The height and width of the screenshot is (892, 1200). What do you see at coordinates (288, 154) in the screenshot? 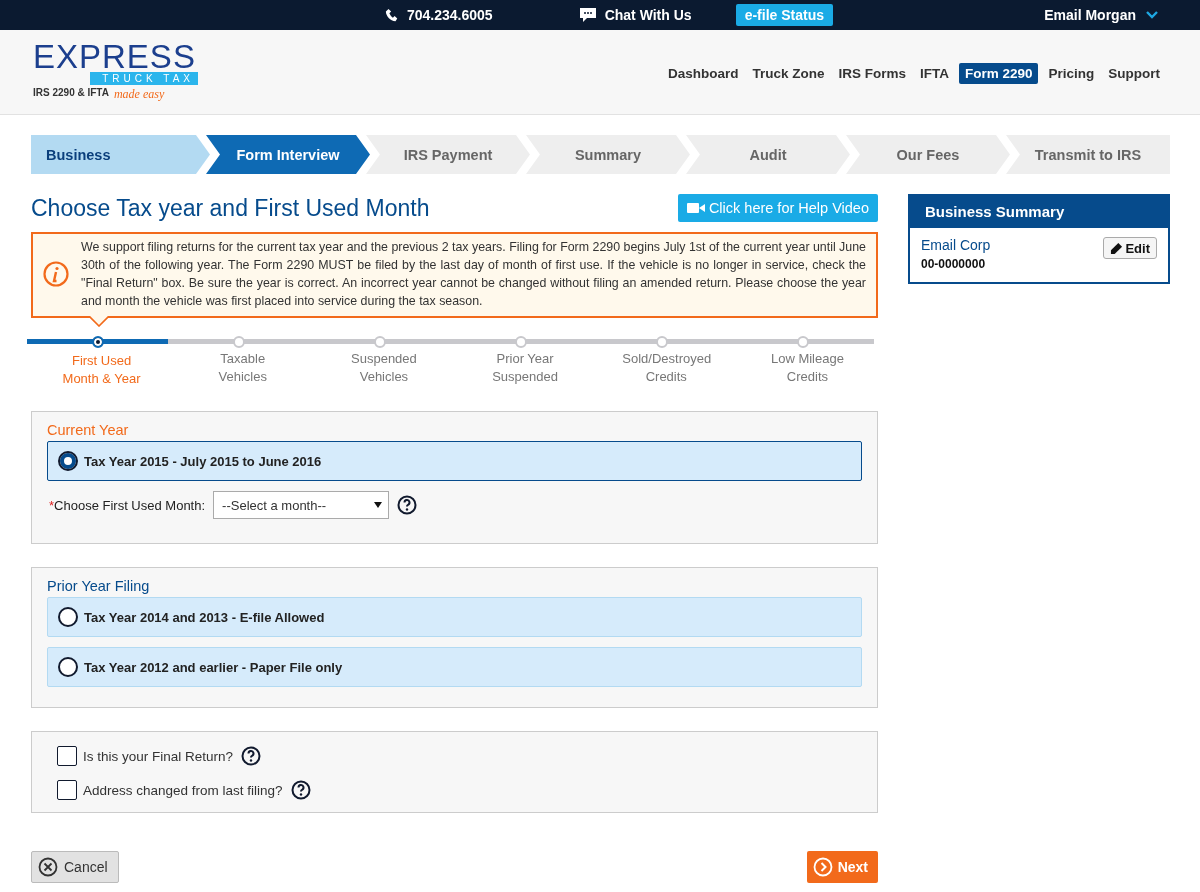
I see `wizard-step: Form Interview` at bounding box center [288, 154].